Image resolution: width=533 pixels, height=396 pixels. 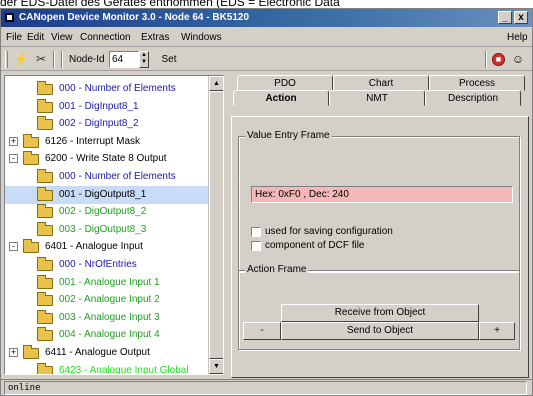 What do you see at coordinates (285, 83) in the screenshot?
I see `tab-pdo: PDO` at bounding box center [285, 83].